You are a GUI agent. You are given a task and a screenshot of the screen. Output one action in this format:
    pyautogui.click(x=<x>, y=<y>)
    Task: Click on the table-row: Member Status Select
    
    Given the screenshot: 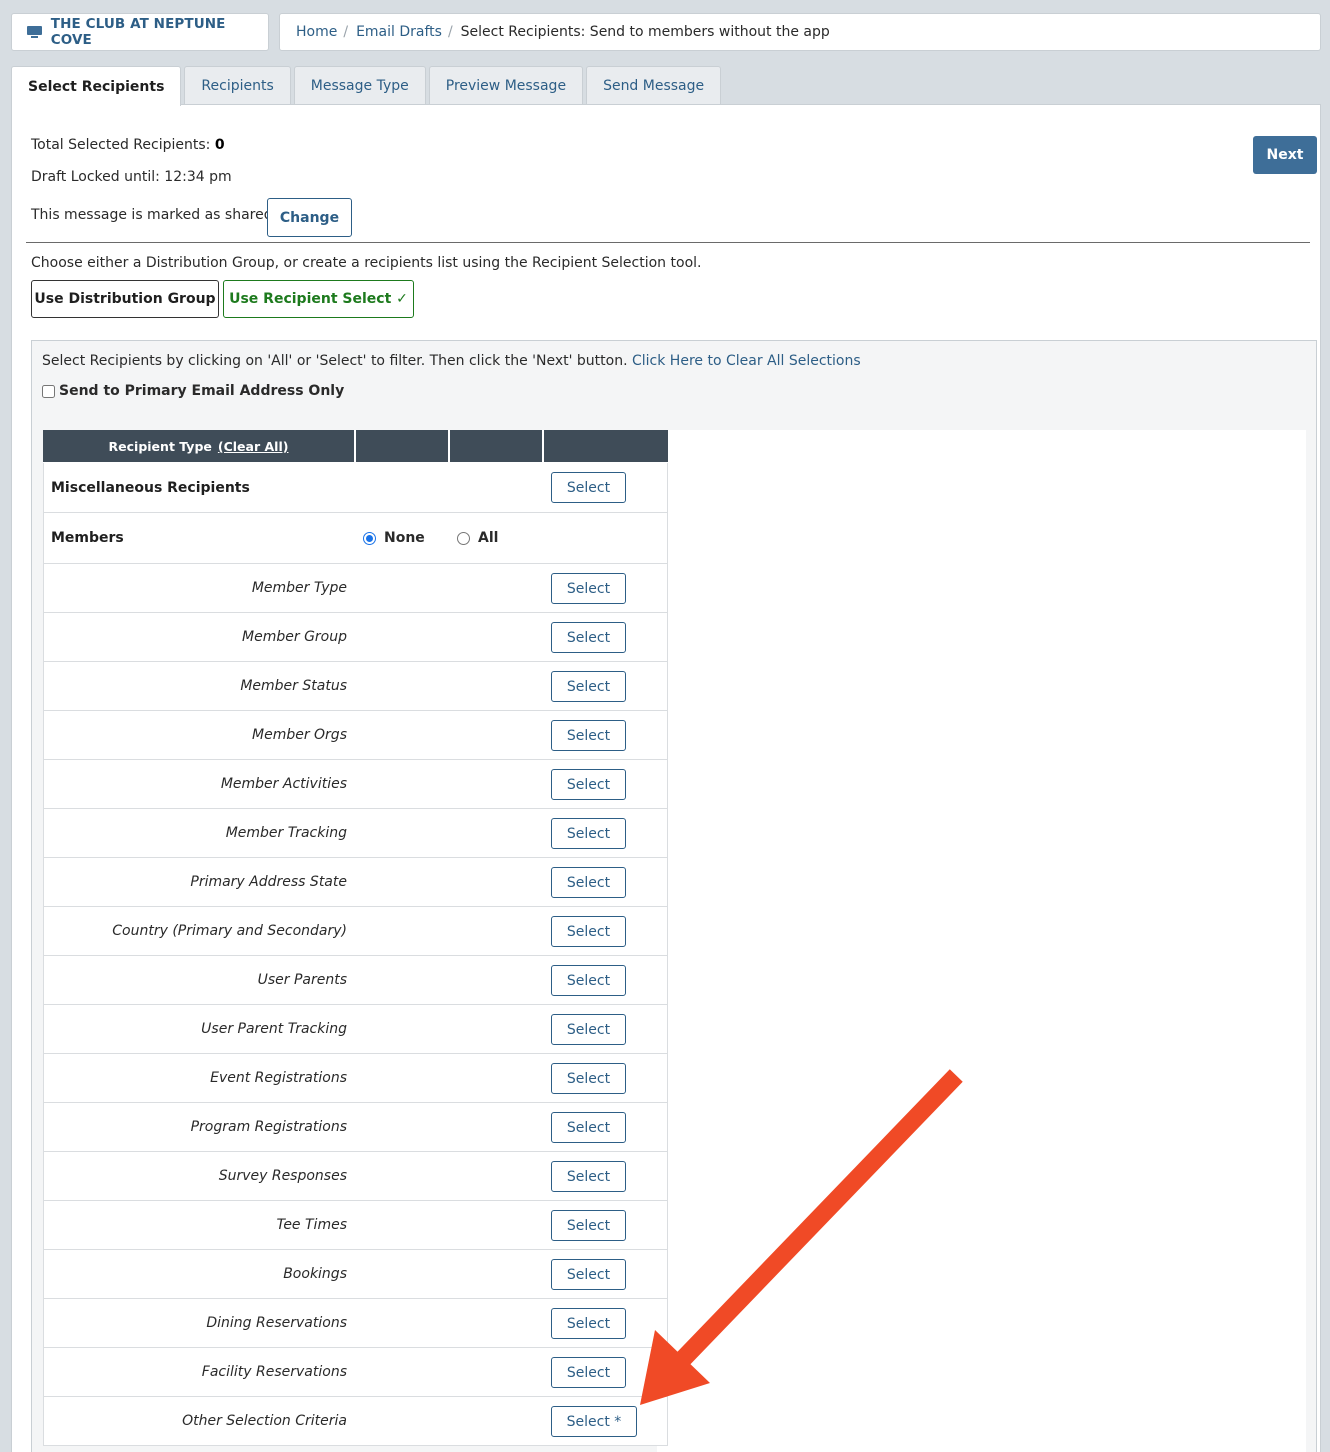 What is the action you would take?
    pyautogui.click(x=355, y=686)
    